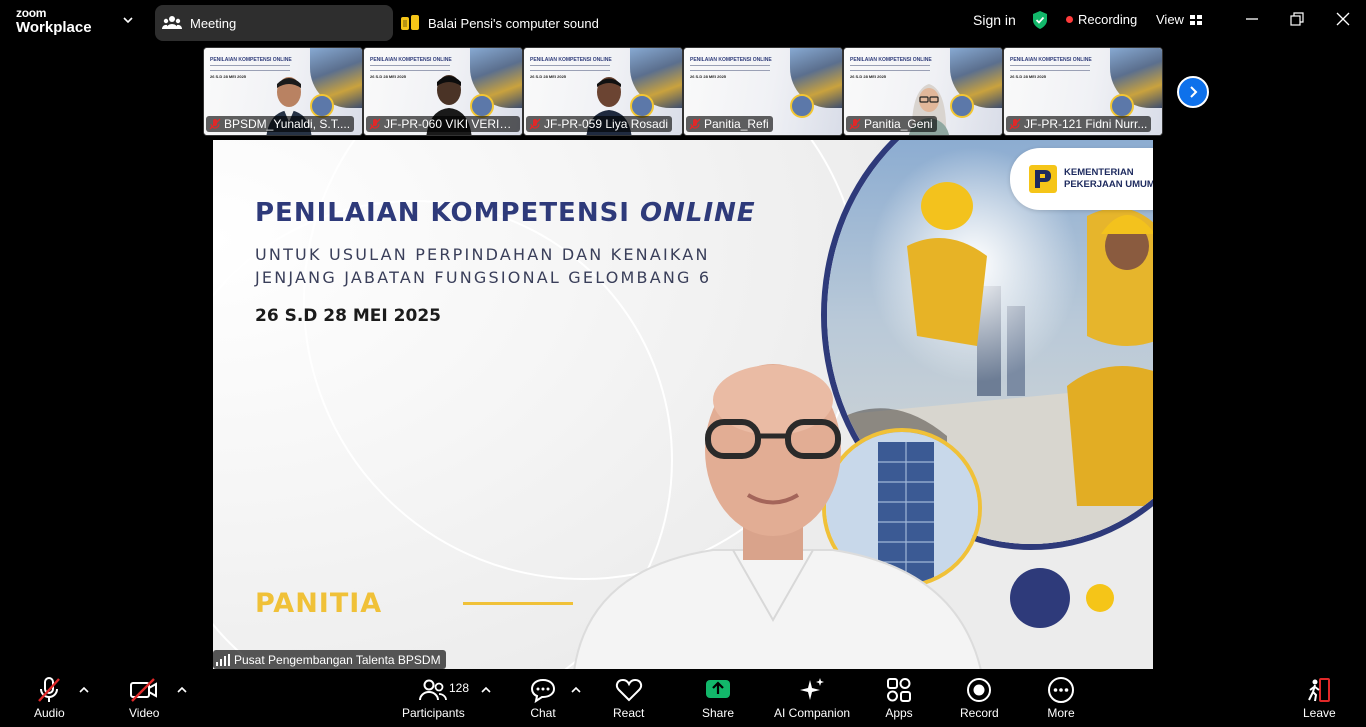 The image size is (1366, 727). What do you see at coordinates (1040, 20) in the screenshot?
I see `shield-check-icon` at bounding box center [1040, 20].